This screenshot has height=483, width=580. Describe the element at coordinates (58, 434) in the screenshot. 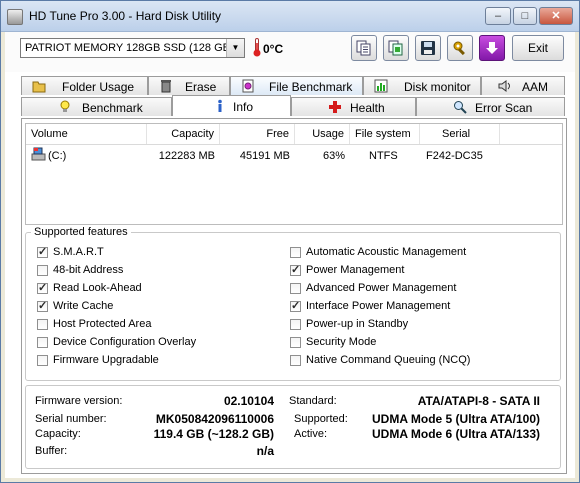

I see `capacity-label: Capacity:` at that location.